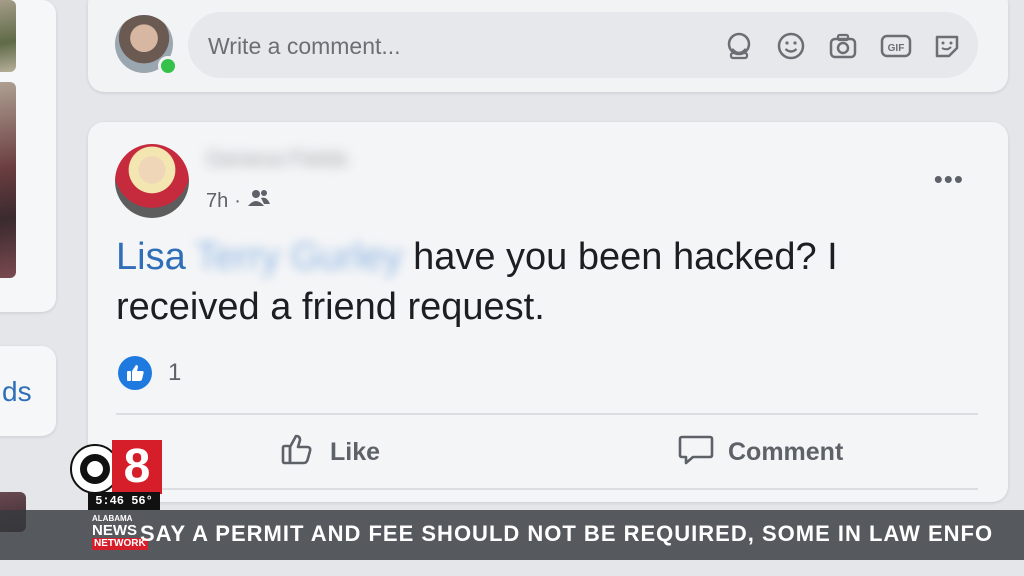 Image resolution: width=1024 pixels, height=576 pixels. I want to click on comment-input: Write a comment... GIF, so click(583, 45).